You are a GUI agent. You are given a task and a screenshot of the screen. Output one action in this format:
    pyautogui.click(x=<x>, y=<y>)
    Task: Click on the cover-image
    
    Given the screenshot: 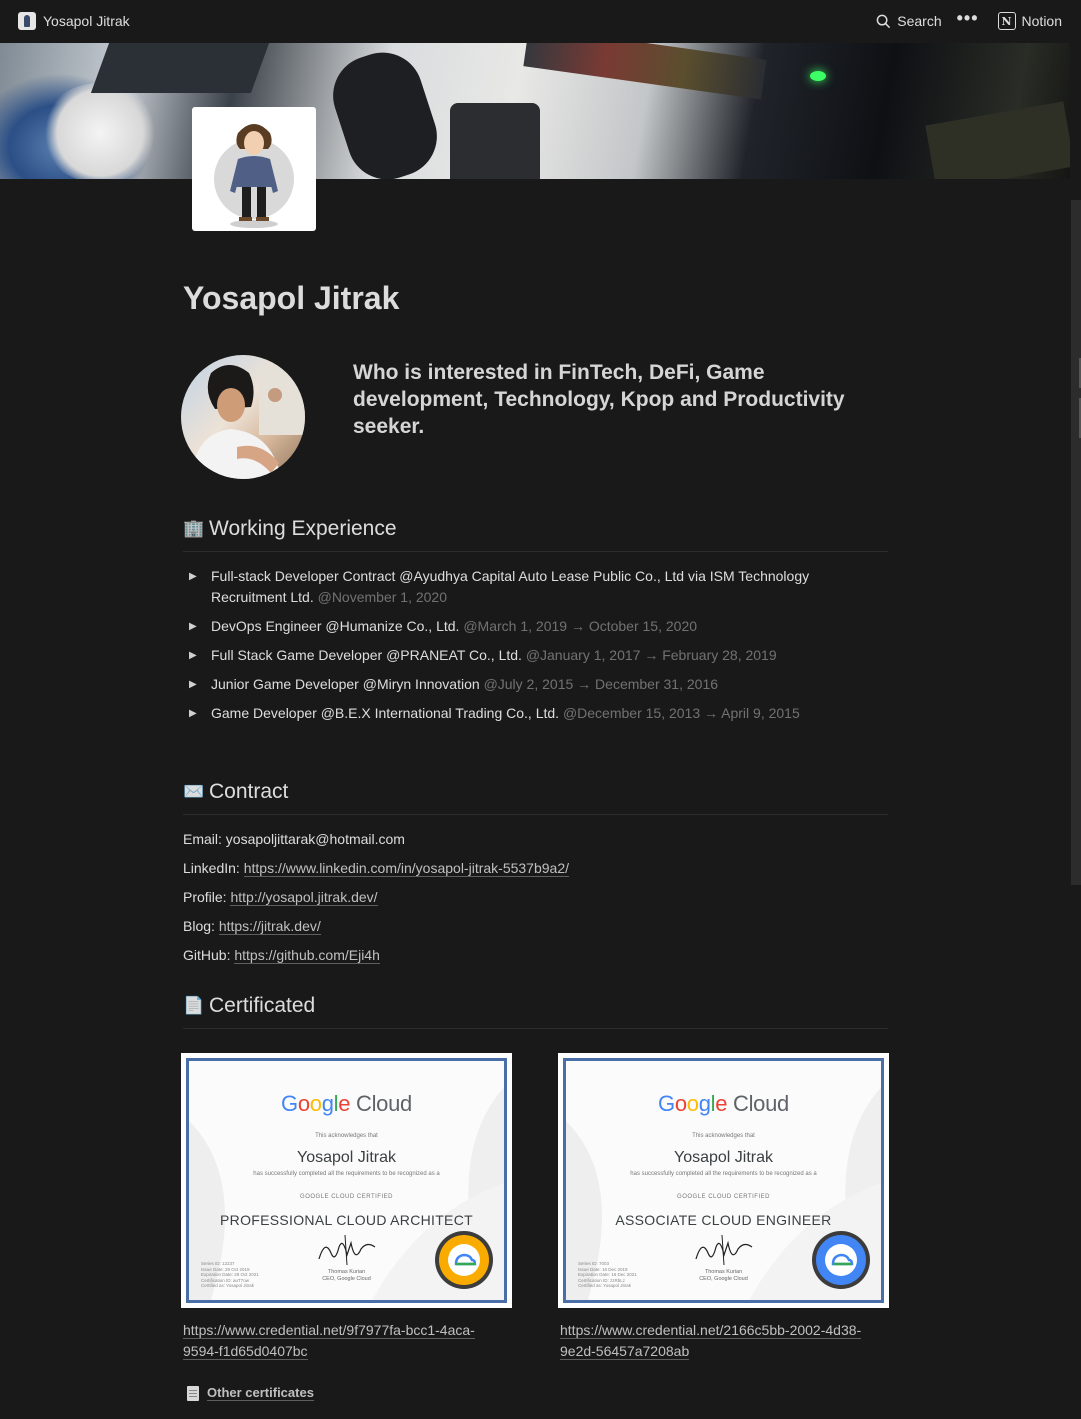 What is the action you would take?
    pyautogui.click(x=535, y=111)
    